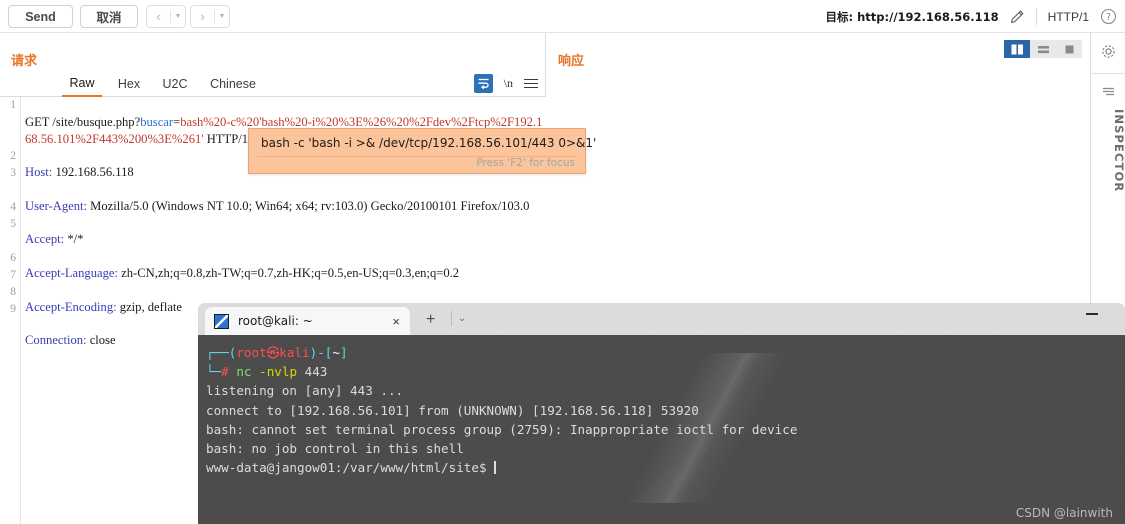 This screenshot has width=1125, height=524. What do you see at coordinates (343, 352) in the screenshot?
I see `prompt-bracket-close: ]` at bounding box center [343, 352].